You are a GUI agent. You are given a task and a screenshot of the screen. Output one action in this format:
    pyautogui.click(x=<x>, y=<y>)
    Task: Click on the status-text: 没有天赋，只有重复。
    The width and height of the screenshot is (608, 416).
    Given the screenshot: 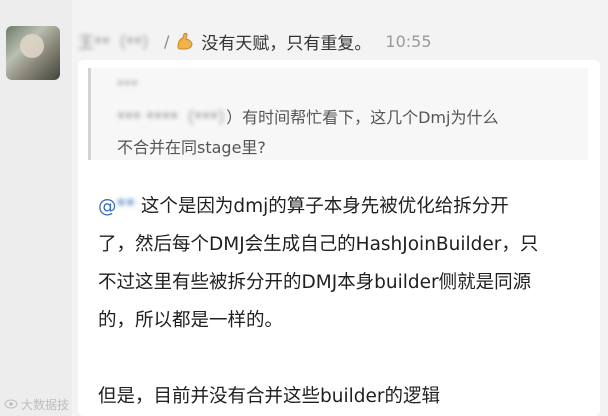 What is the action you would take?
    pyautogui.click(x=286, y=43)
    